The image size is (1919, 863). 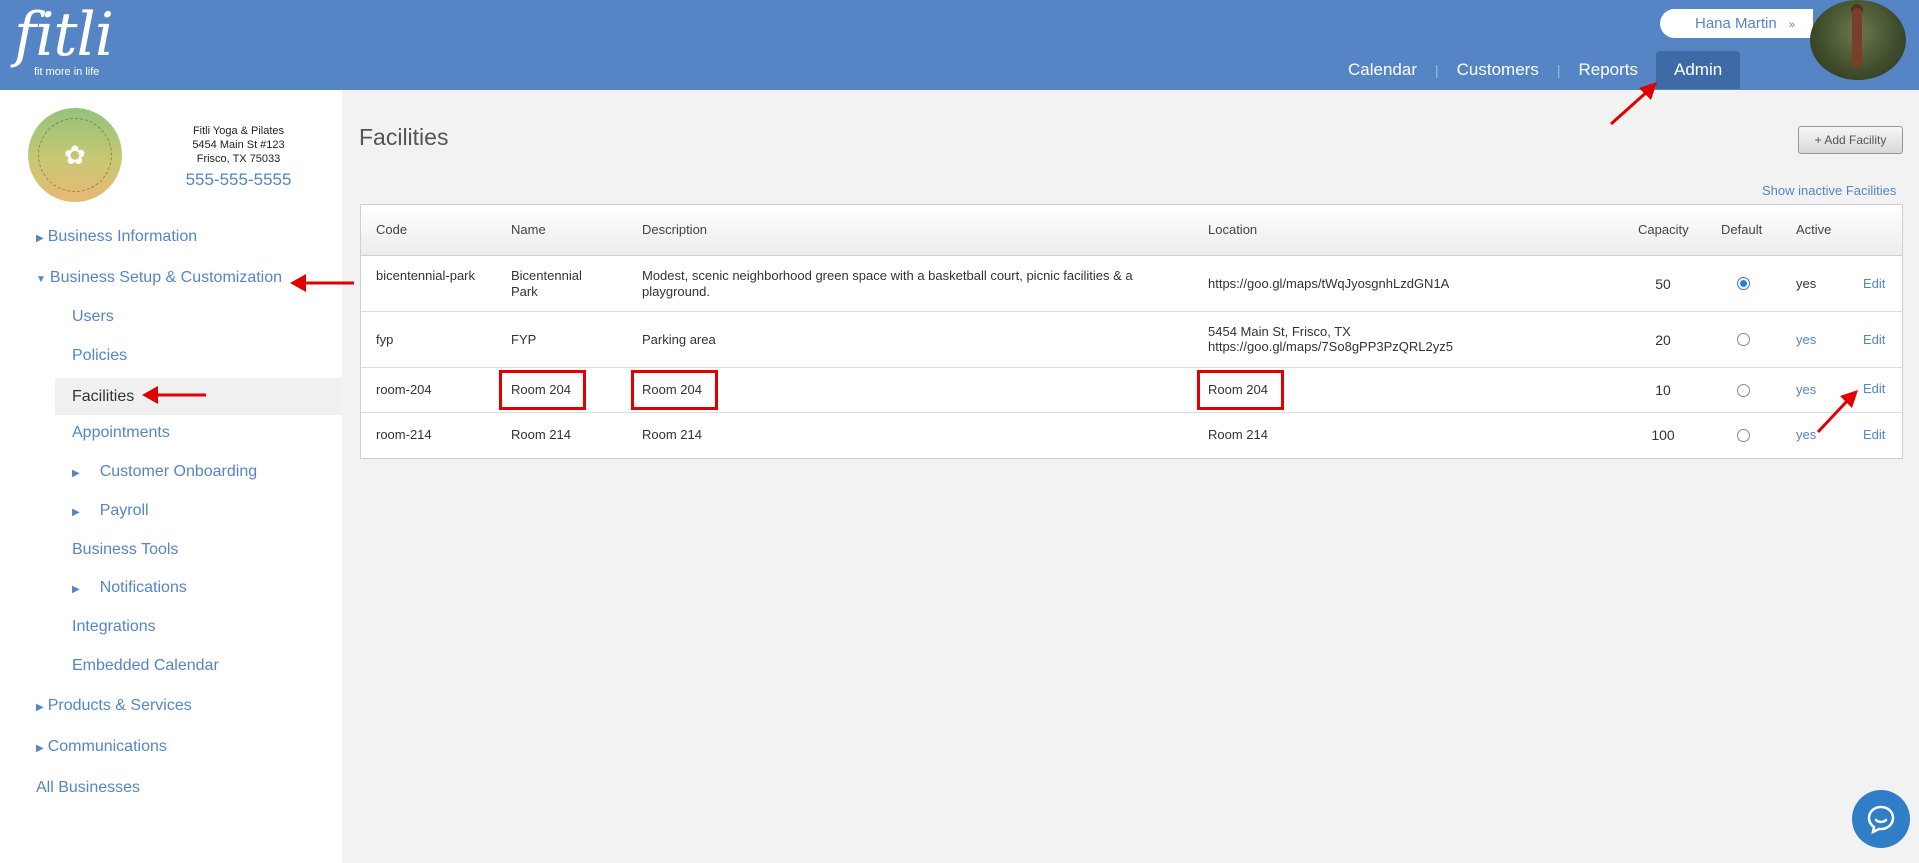 I want to click on cell-name: Room 204, so click(x=541, y=389).